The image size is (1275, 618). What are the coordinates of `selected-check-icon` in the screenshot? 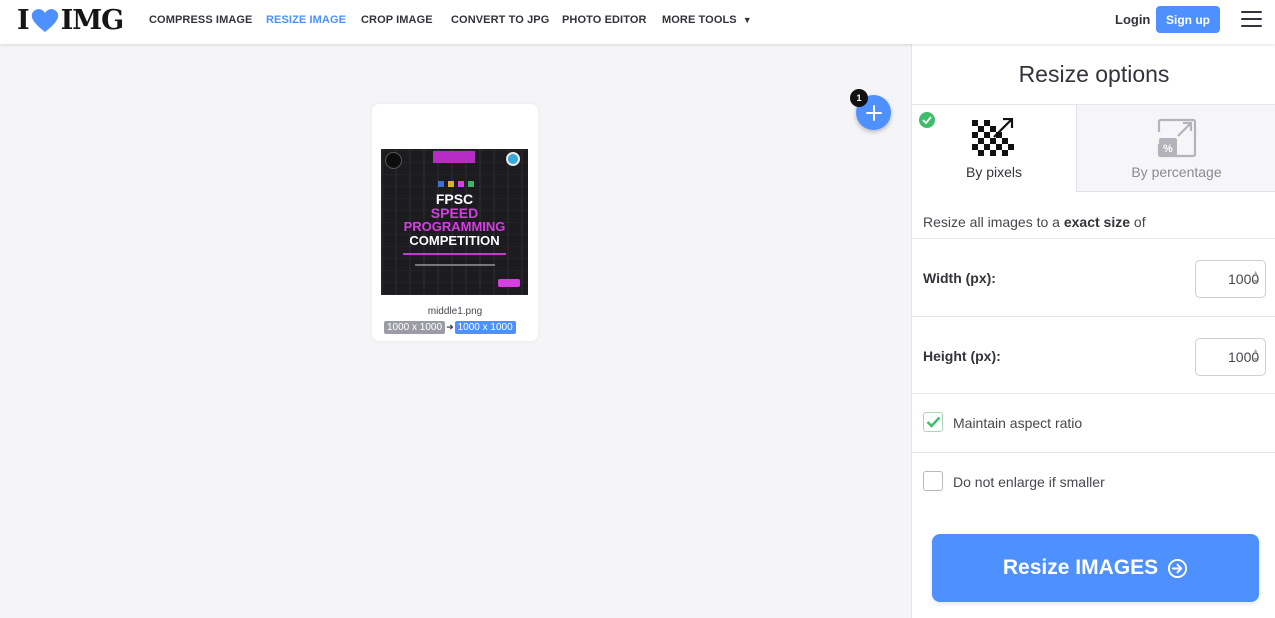 It's located at (927, 120).